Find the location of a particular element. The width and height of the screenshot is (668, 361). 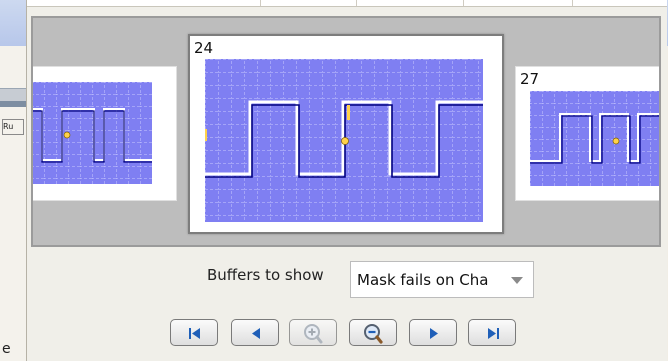

next-buffer-button is located at coordinates (433, 332).